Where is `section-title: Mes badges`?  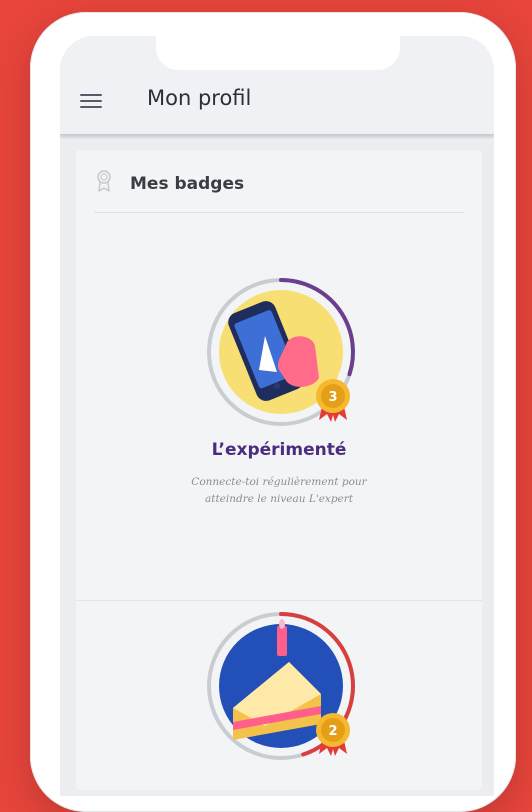 section-title: Mes badges is located at coordinates (187, 184).